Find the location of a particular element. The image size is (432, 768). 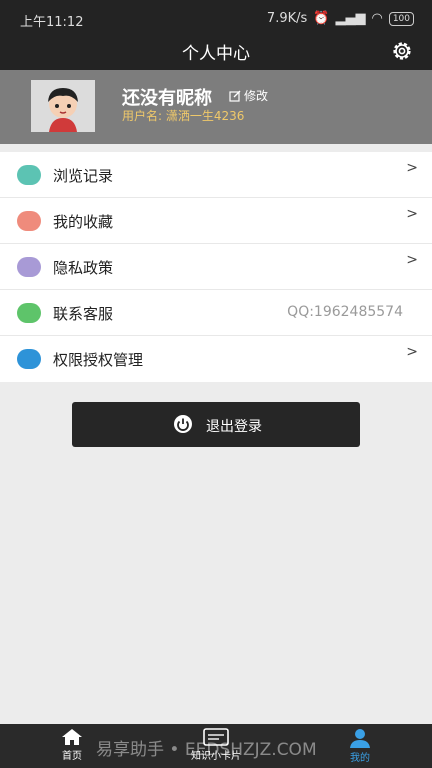

status-bar: 上午11:12 7.9K/s ⏰ ▂▄▆ ◠ 100 is located at coordinates (216, 17).